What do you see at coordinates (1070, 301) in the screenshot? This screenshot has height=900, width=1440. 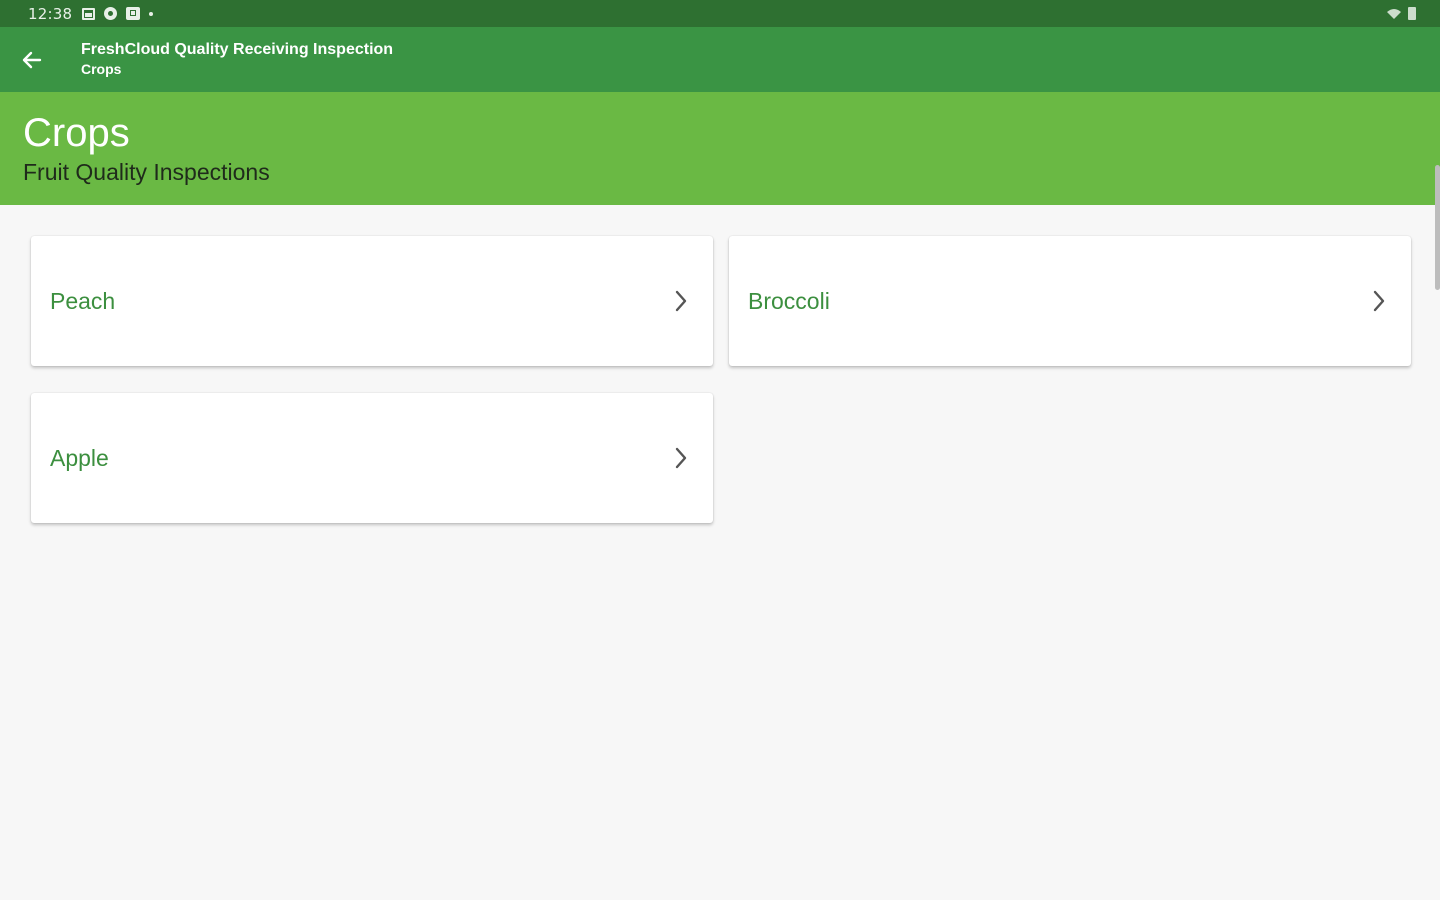 I see `crop-card-broccoli: Broccoli` at bounding box center [1070, 301].